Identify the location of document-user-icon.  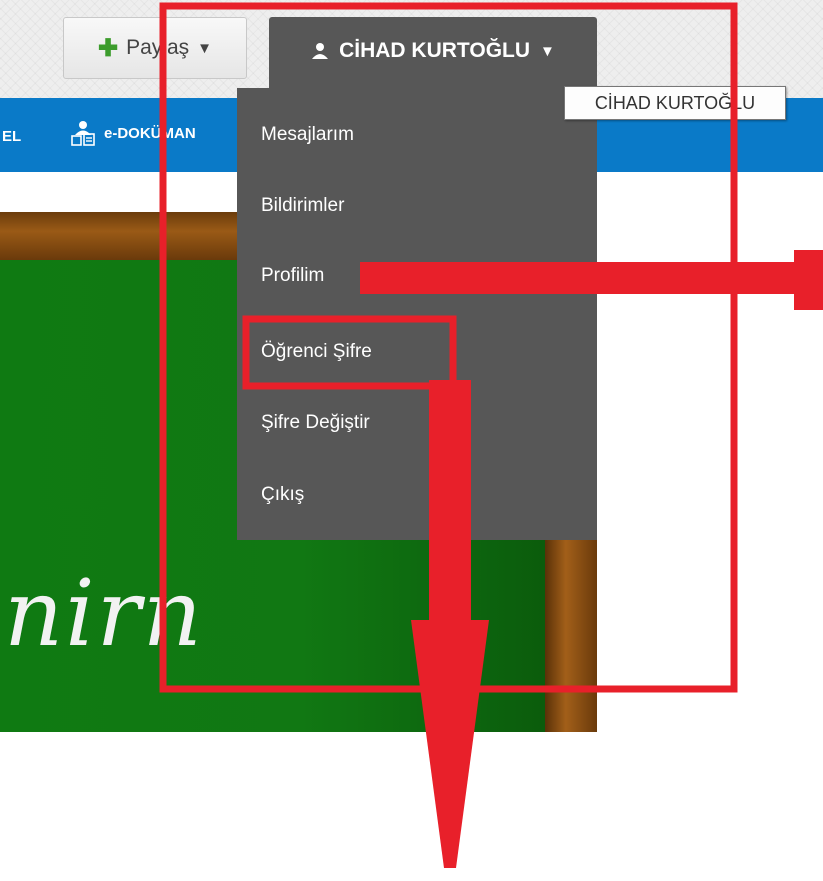
(83, 133).